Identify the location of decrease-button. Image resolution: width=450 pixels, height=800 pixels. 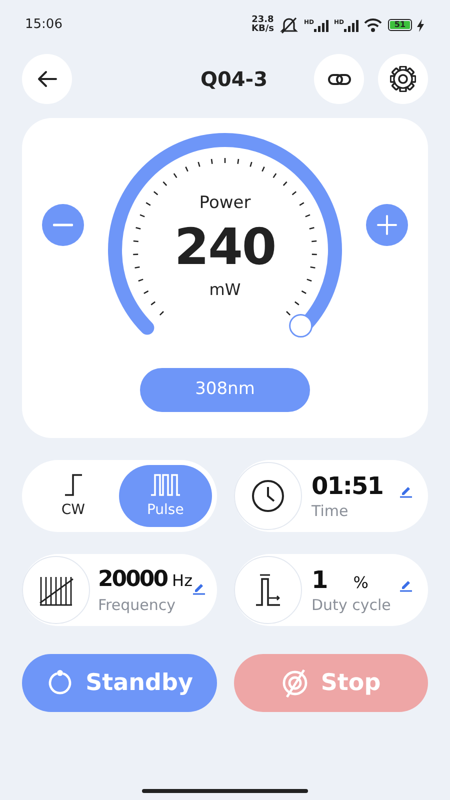
(63, 225).